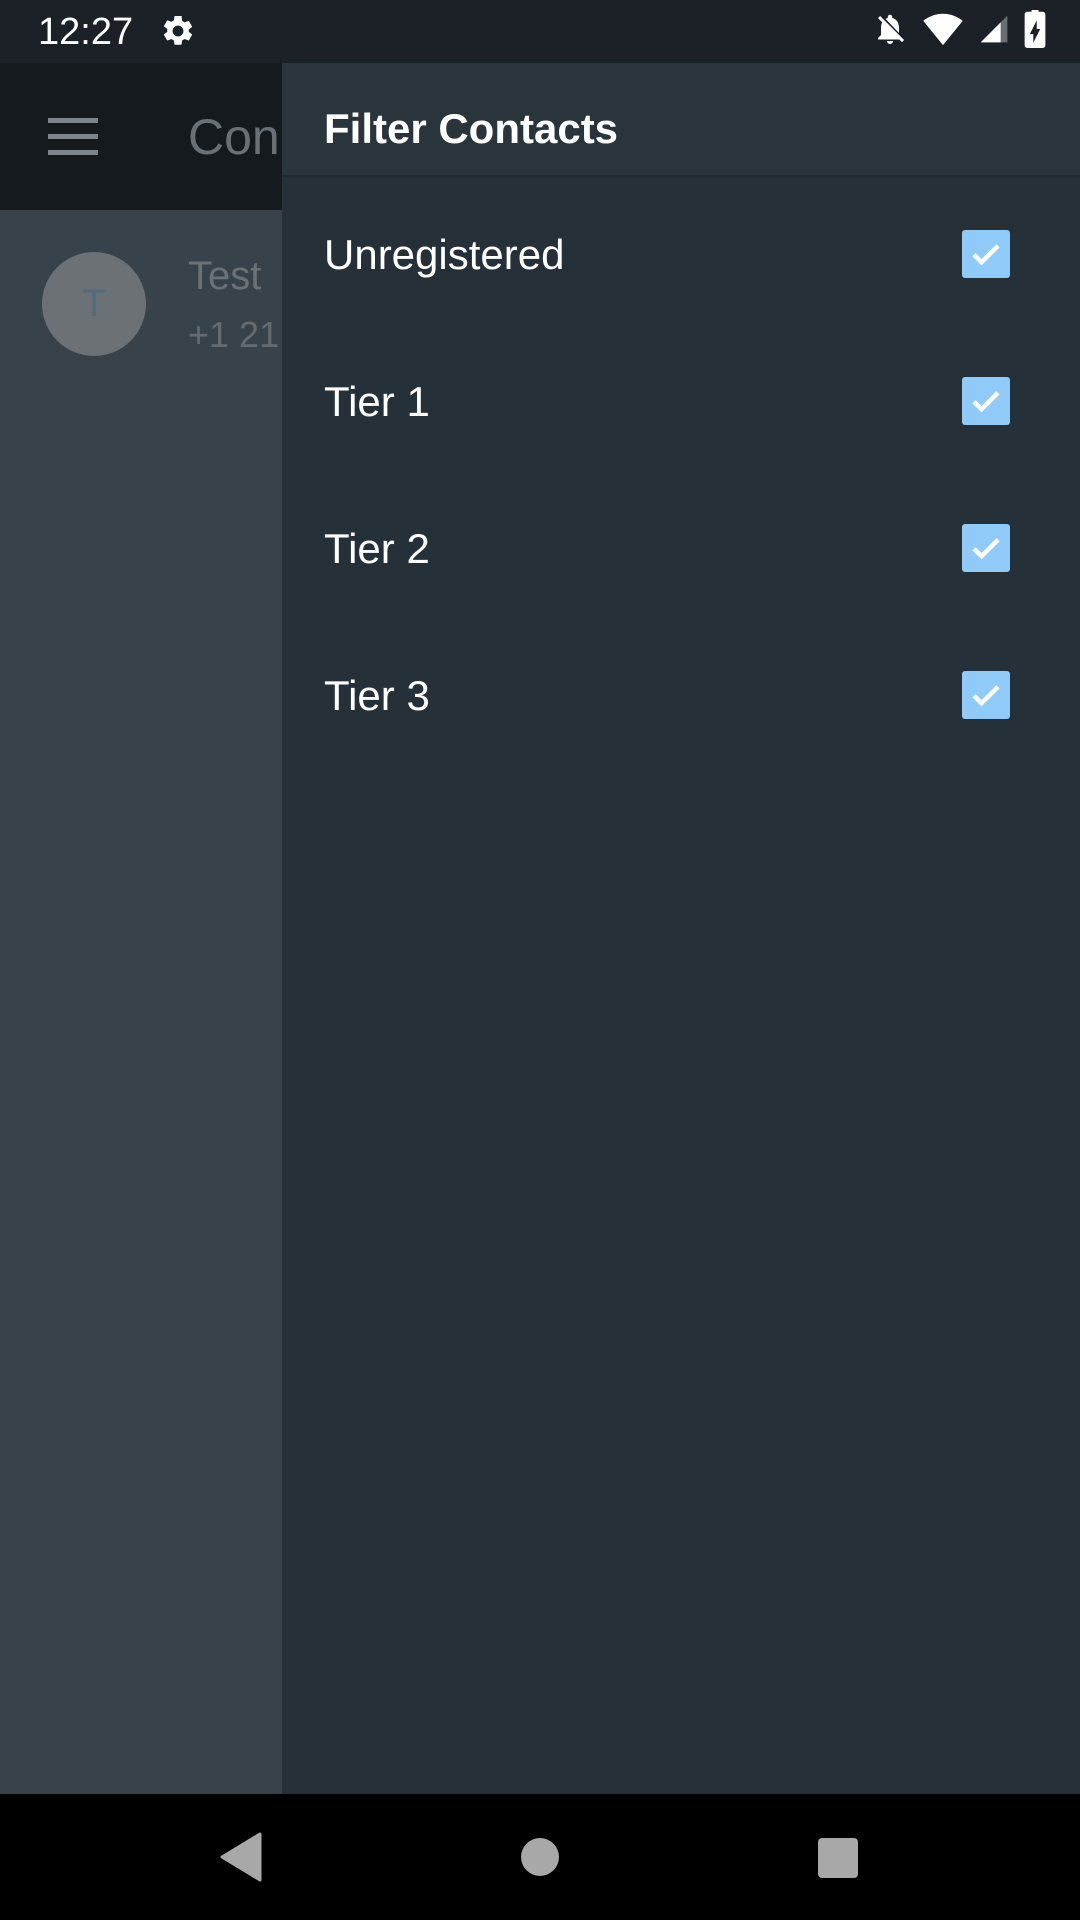 This screenshot has height=1920, width=1080. Describe the element at coordinates (943, 31) in the screenshot. I see `wifi-icon` at that location.